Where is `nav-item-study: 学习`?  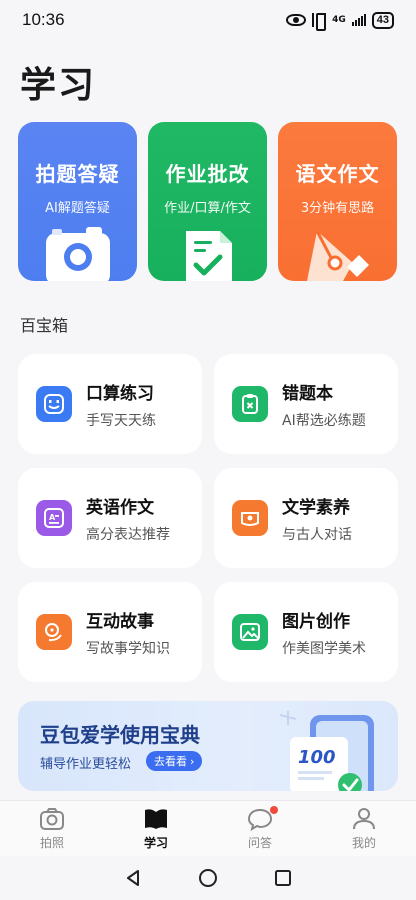 nav-item-study: 学习 is located at coordinates (156, 828).